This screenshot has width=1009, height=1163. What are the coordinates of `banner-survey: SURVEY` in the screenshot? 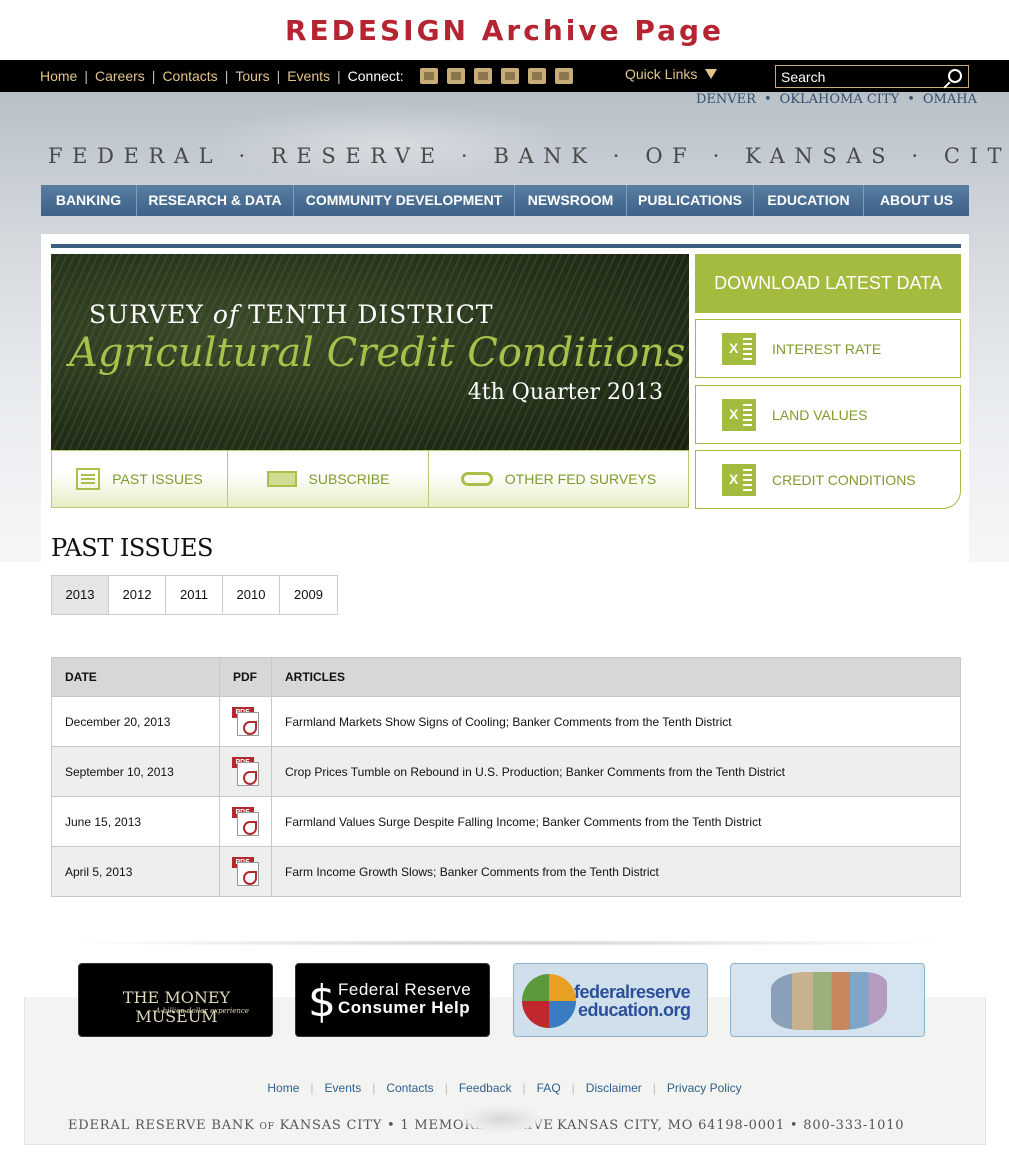 It's located at (146, 314).